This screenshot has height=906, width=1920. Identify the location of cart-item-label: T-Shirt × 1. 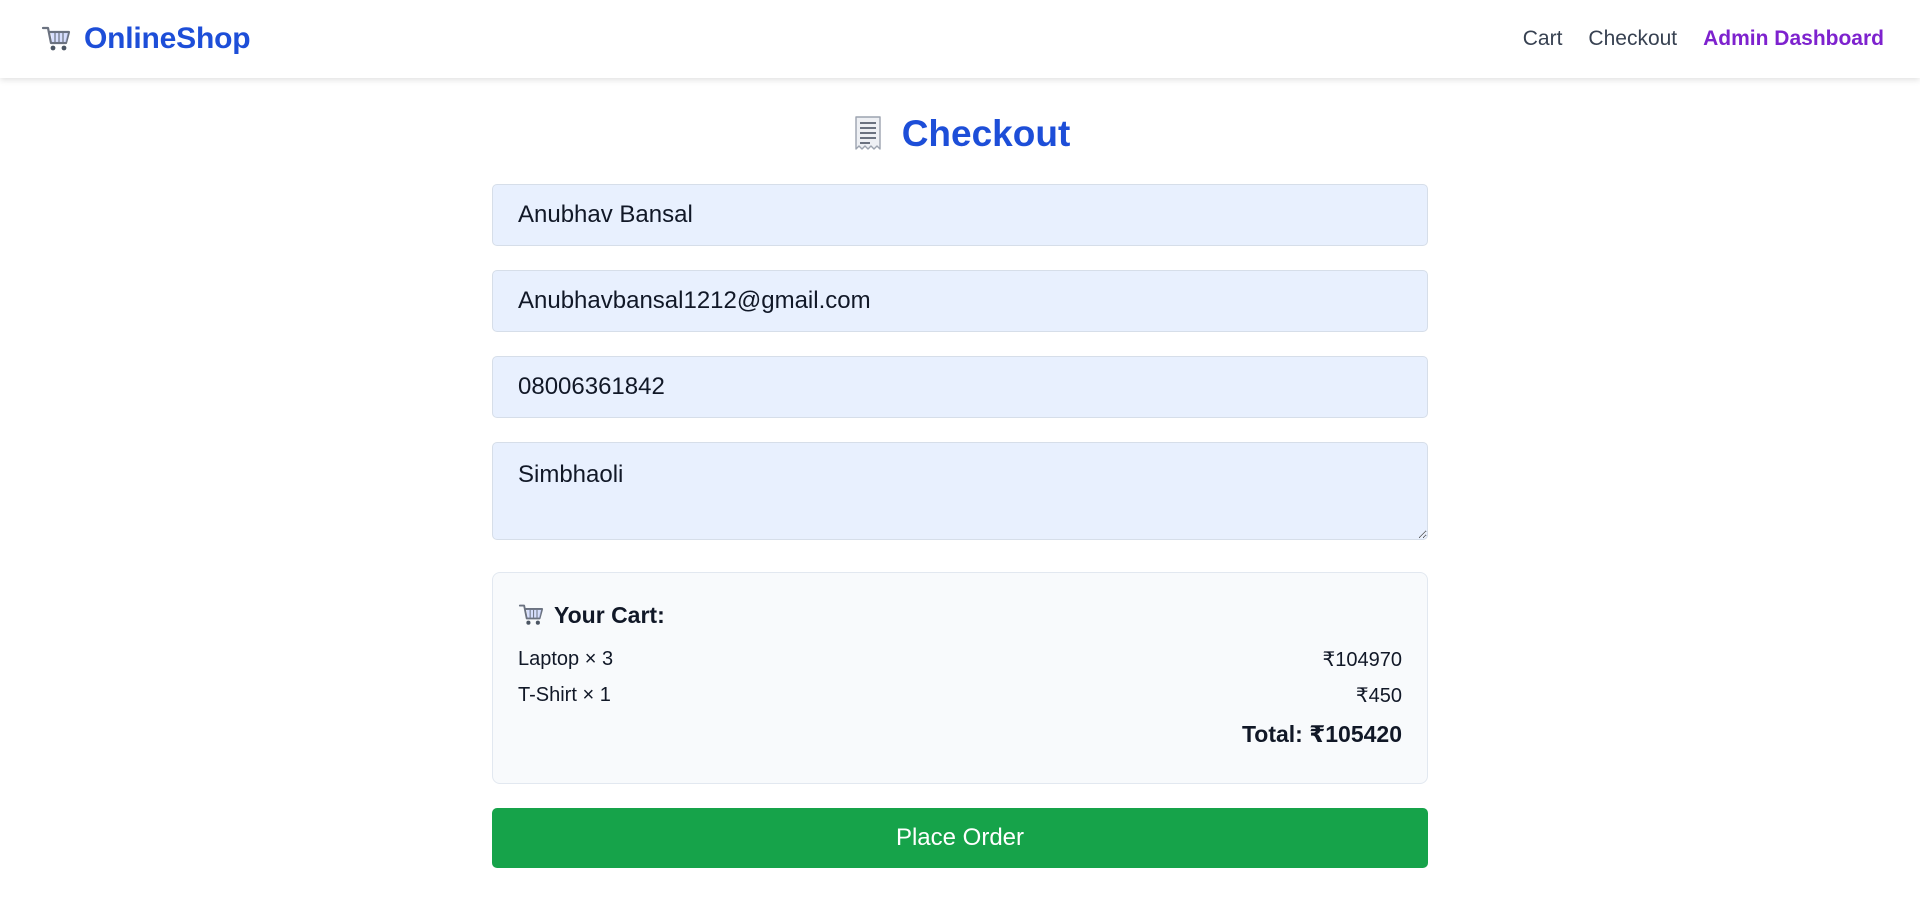
(564, 694).